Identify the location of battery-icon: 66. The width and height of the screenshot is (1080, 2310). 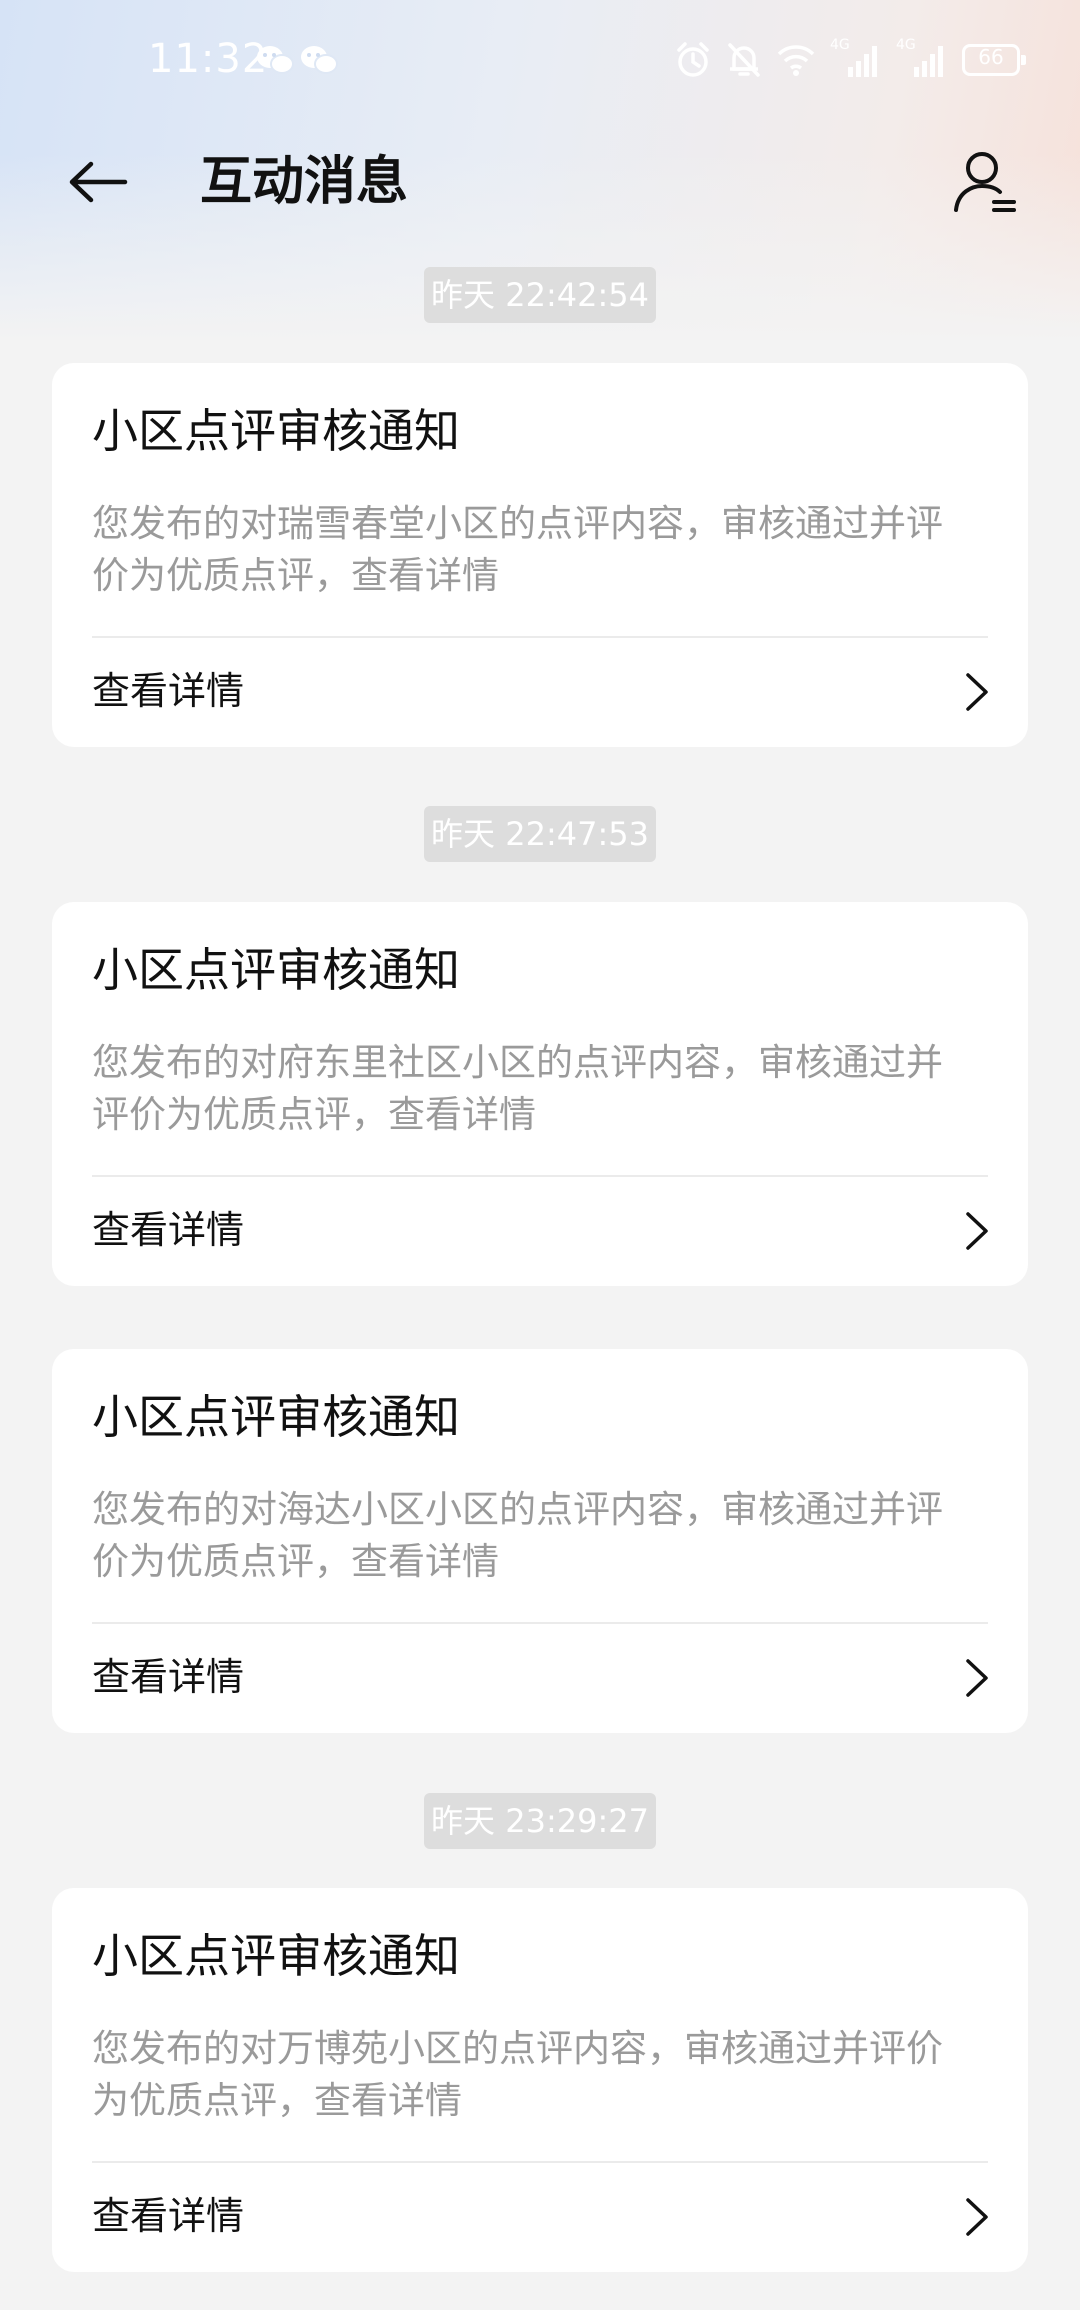
(994, 60).